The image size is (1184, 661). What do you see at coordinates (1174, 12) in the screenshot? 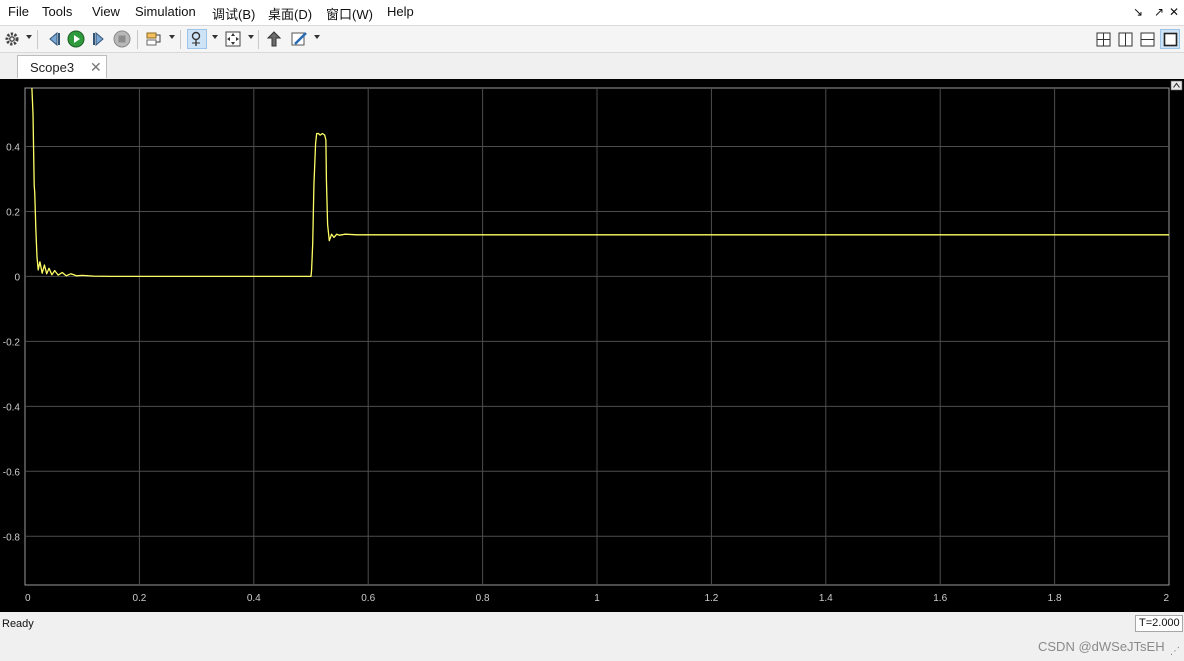
I see `close-window-button: ✕` at bounding box center [1174, 12].